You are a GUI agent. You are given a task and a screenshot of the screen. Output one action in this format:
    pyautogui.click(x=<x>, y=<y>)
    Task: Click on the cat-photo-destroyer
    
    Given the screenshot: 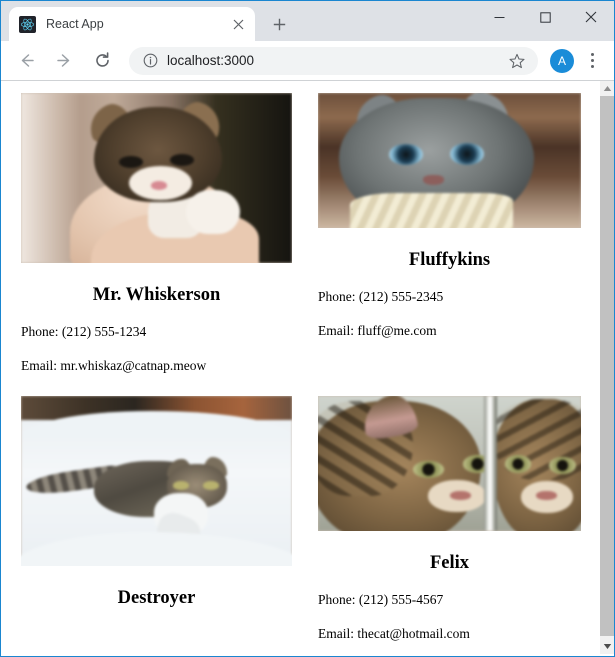 What is the action you would take?
    pyautogui.click(x=156, y=481)
    